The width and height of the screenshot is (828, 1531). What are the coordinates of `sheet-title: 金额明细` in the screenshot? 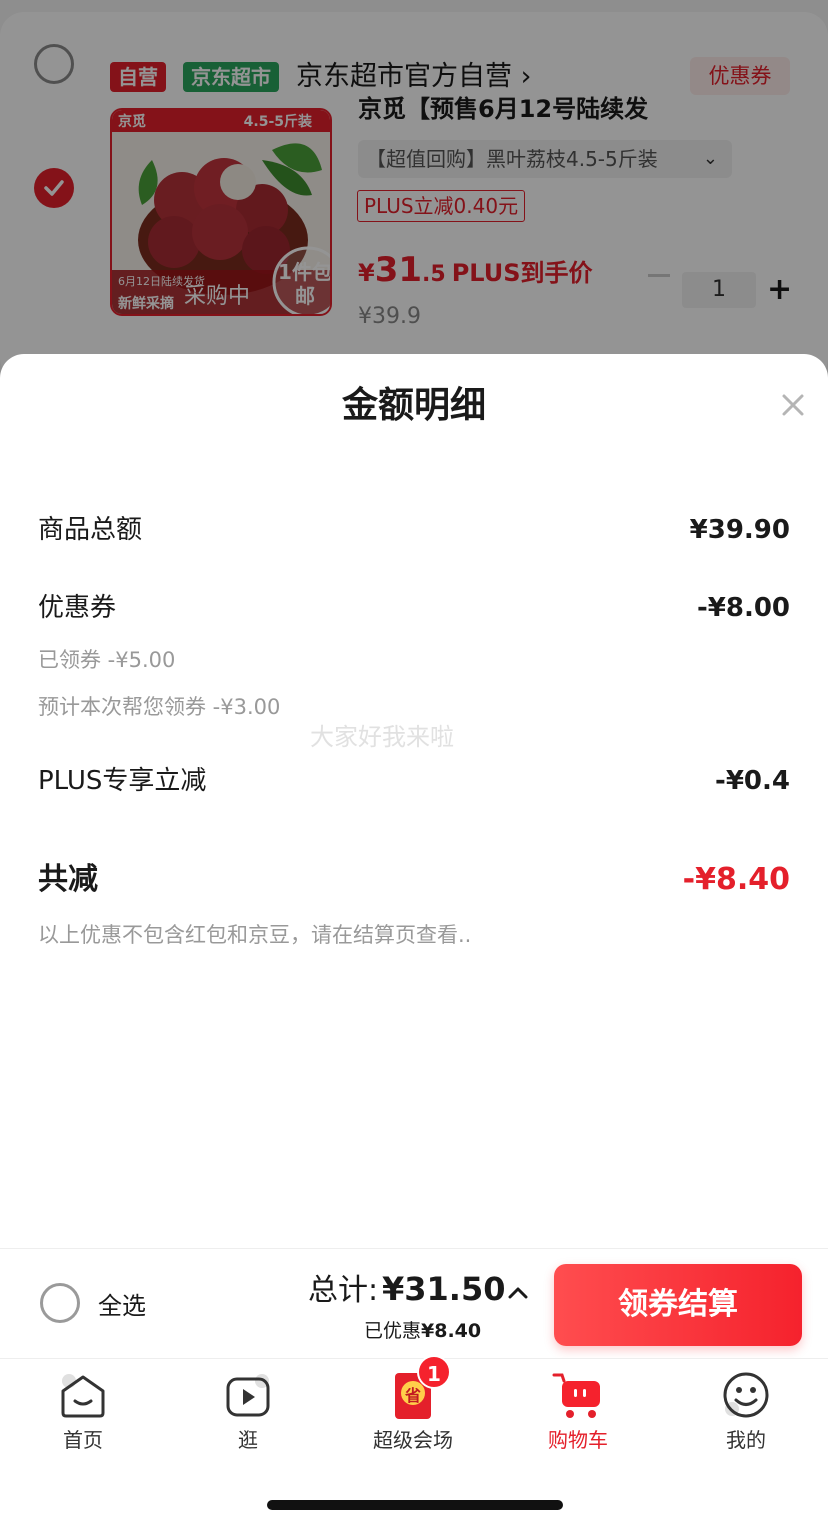 It's located at (413, 405).